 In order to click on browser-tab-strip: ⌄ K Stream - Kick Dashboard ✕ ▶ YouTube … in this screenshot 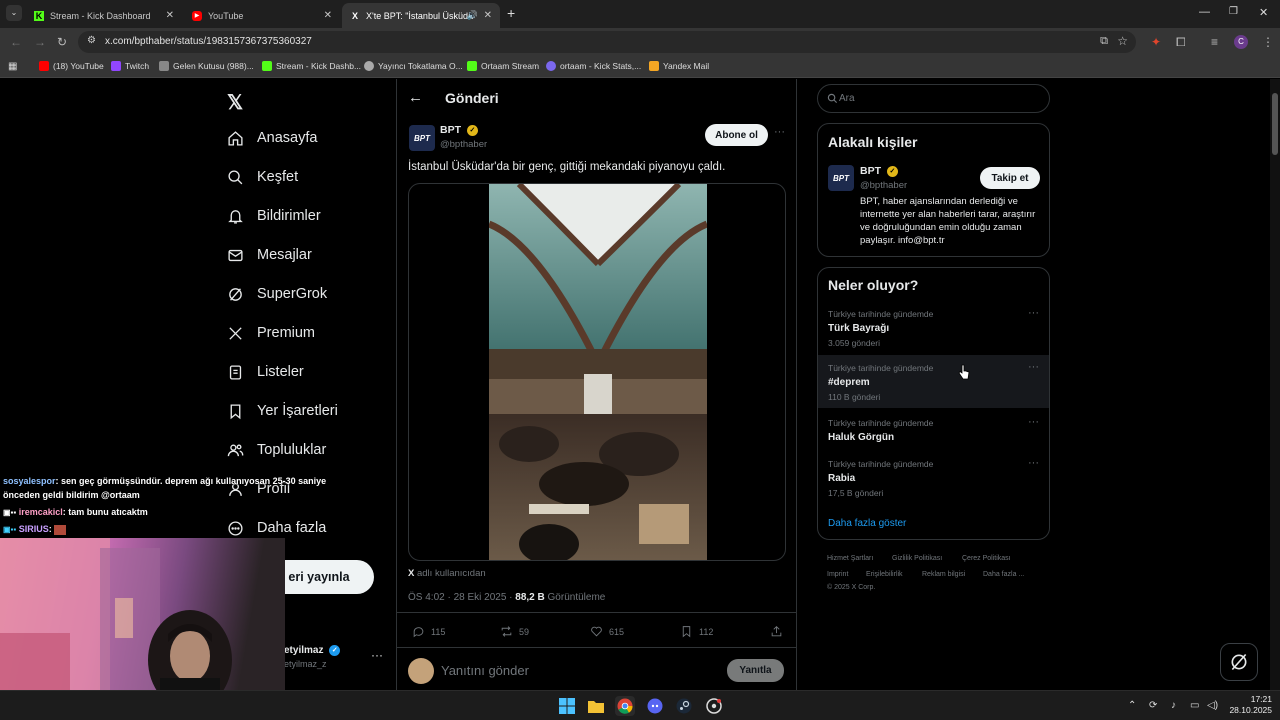, I will do `click(640, 14)`.